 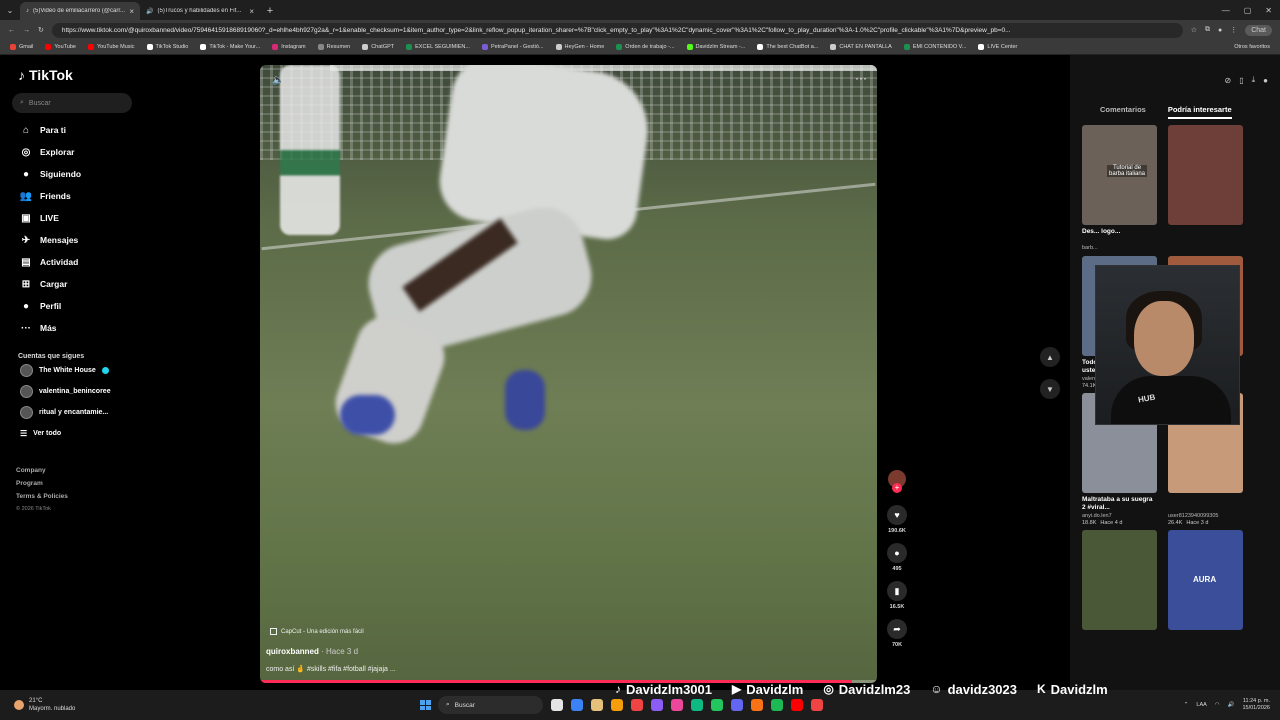 What do you see at coordinates (1254, 80) in the screenshot?
I see `download-icon: ⤓` at bounding box center [1254, 80].